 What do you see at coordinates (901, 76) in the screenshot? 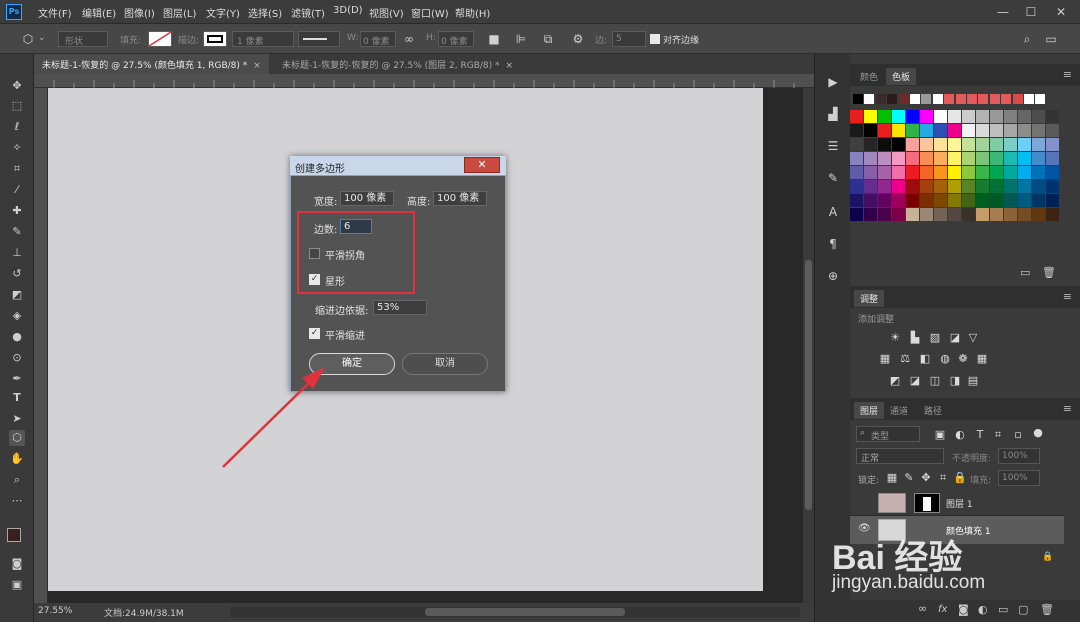
I see `tab-swatches: 色板` at bounding box center [901, 76].